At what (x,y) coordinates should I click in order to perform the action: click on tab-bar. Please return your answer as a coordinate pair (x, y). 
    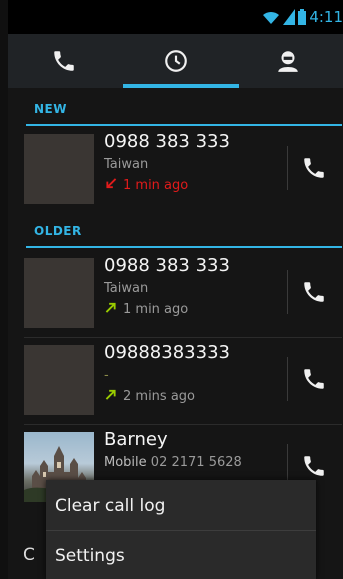
    Looking at the image, I should click on (175, 61).